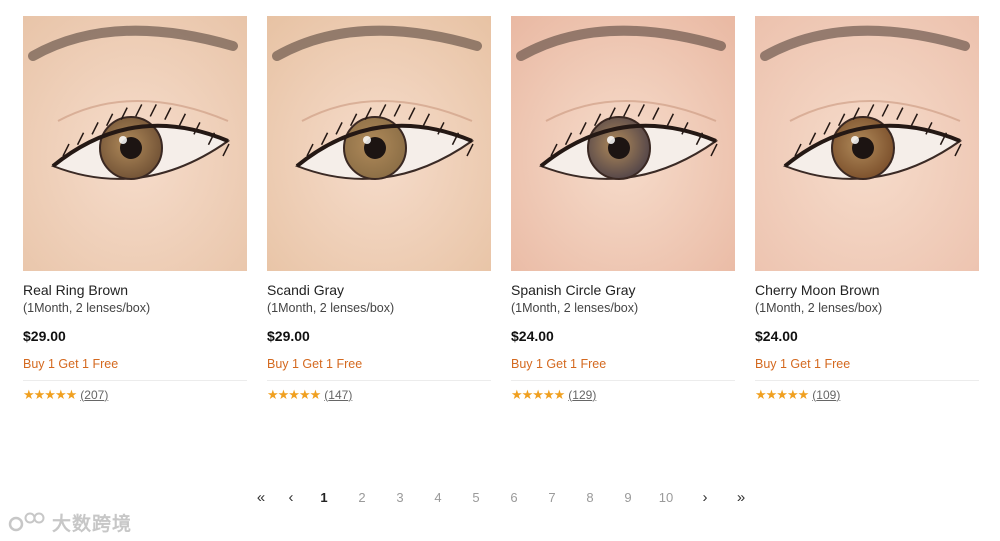  I want to click on review-count-link: (129), so click(582, 395).